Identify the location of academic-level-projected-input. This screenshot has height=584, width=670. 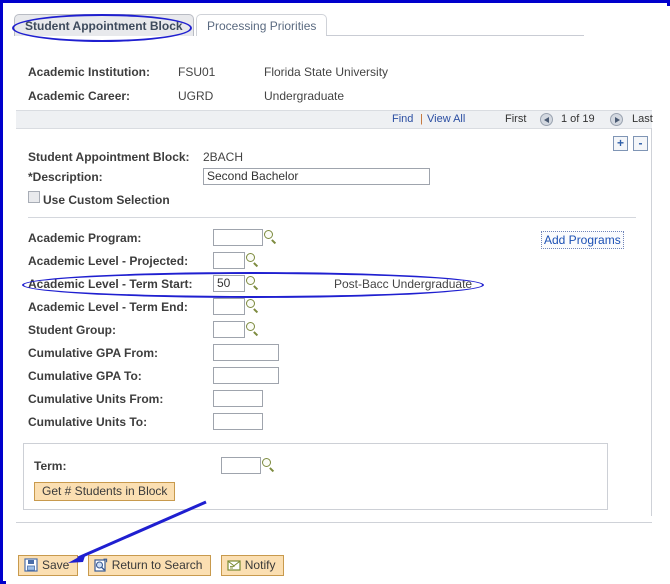
(229, 260).